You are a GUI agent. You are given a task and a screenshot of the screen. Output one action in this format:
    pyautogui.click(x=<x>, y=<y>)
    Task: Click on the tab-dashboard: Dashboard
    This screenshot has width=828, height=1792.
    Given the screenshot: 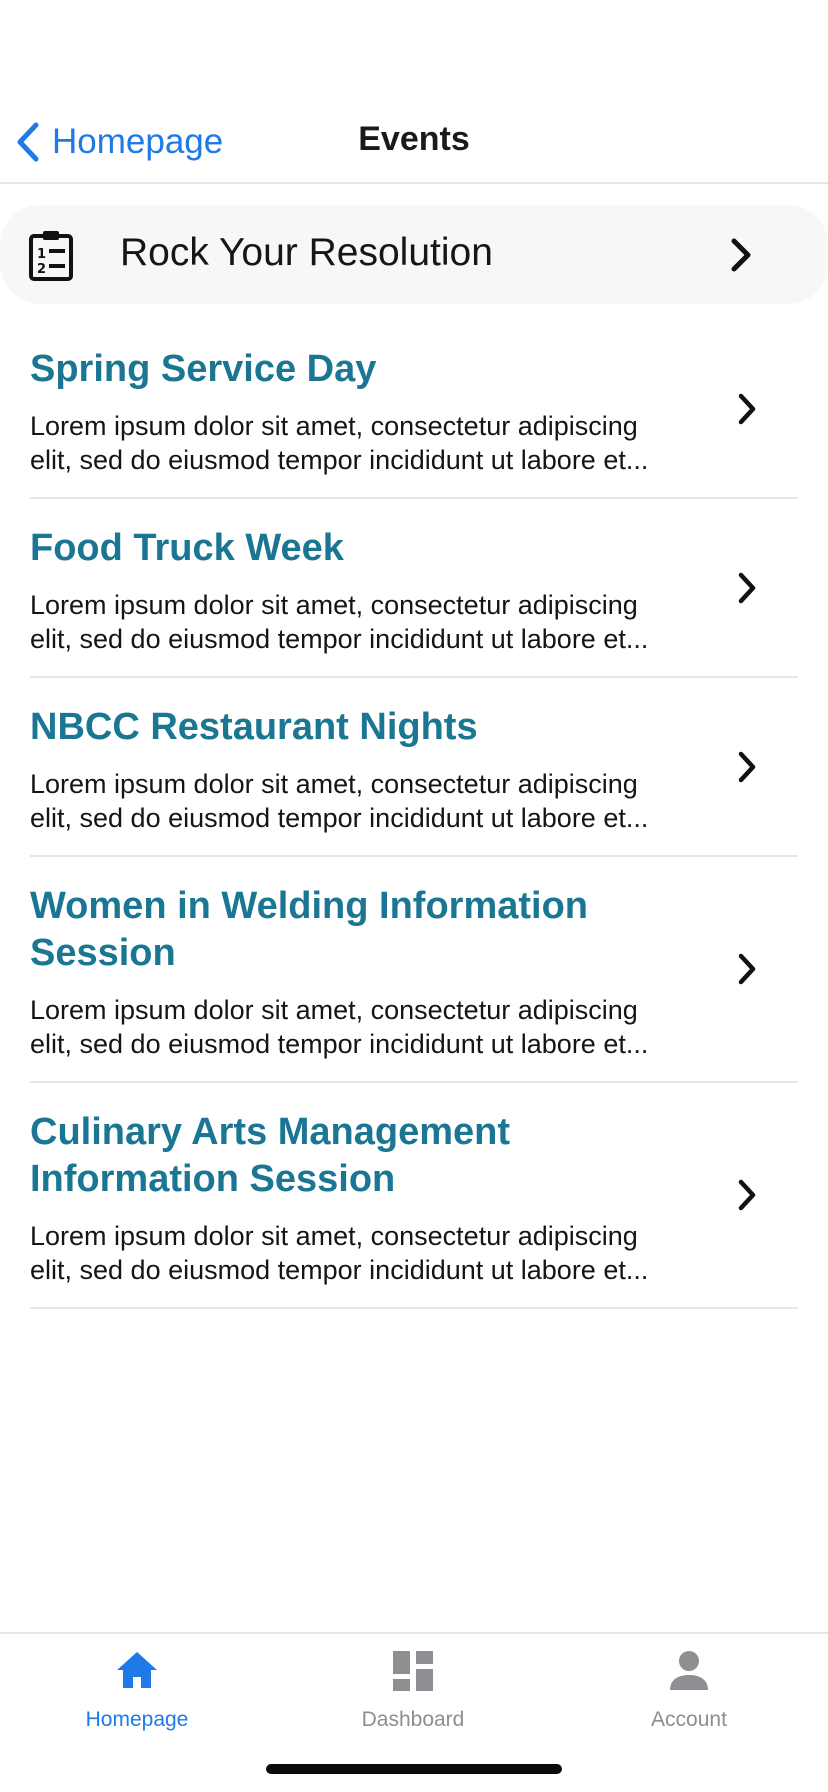 What is the action you would take?
    pyautogui.click(x=413, y=1690)
    